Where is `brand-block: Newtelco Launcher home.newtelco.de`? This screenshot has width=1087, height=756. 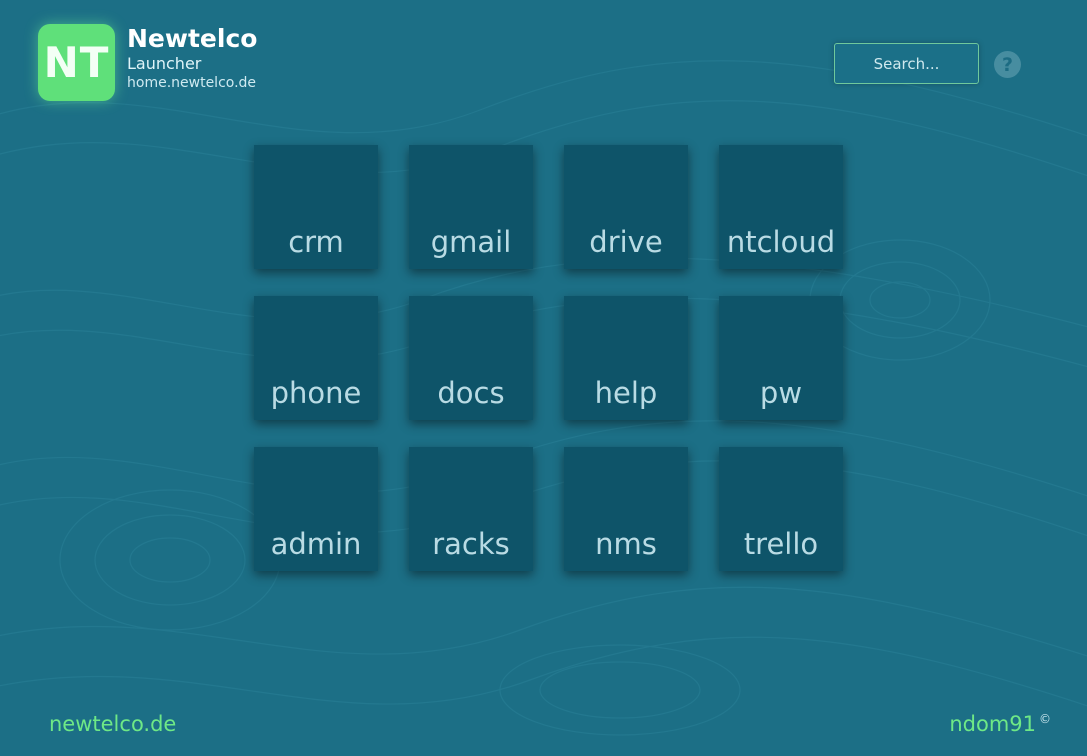
brand-block: Newtelco Launcher home.newtelco.de is located at coordinates (192, 58).